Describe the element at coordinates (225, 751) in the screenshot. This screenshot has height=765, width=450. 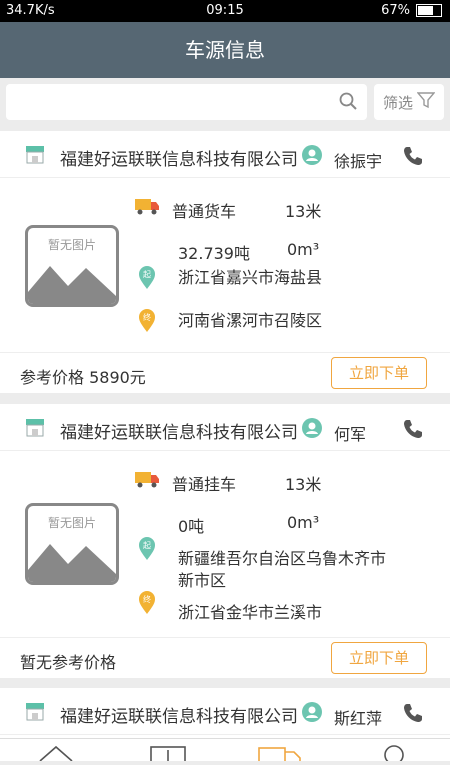
I see `tab-bar` at that location.